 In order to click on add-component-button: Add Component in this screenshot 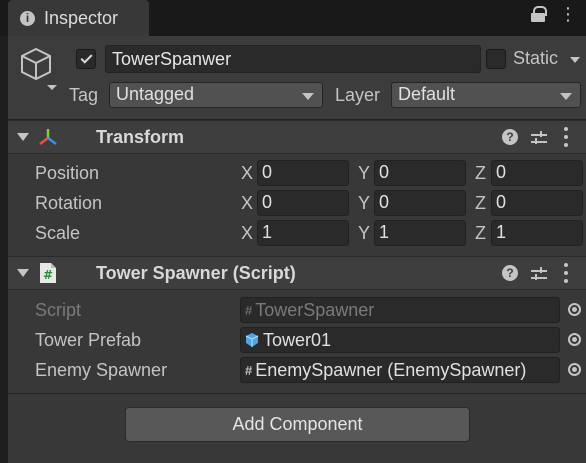, I will do `click(297, 424)`.